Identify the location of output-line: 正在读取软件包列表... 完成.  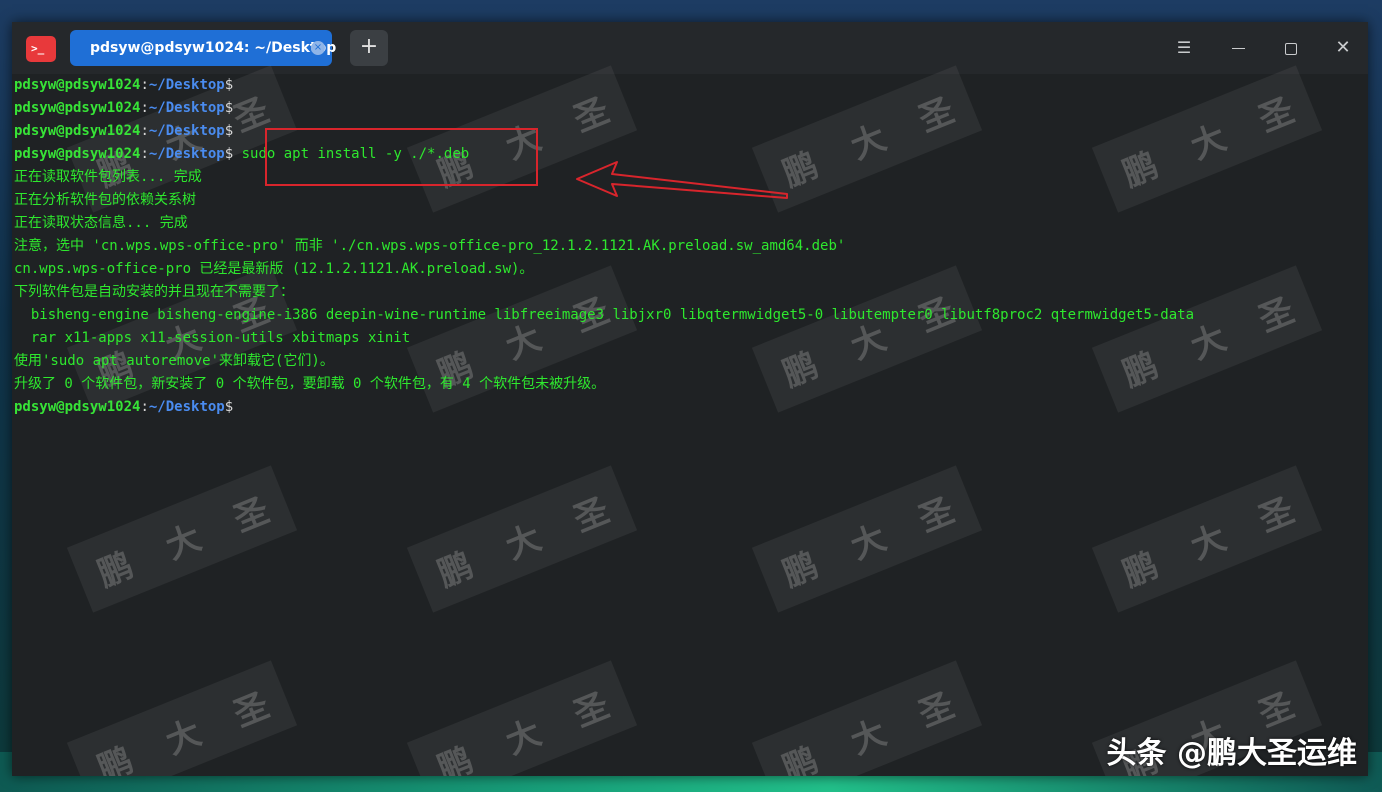
(108, 177).